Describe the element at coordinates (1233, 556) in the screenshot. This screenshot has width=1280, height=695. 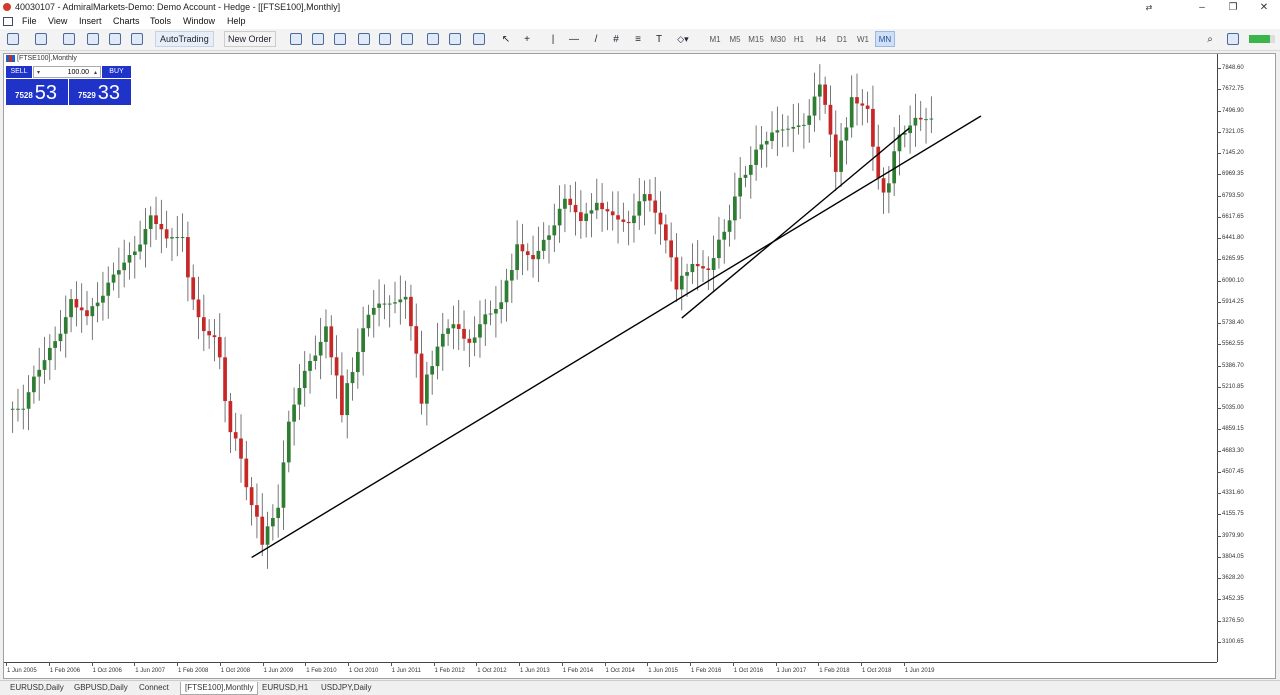
I see `price-label: 3804.05` at that location.